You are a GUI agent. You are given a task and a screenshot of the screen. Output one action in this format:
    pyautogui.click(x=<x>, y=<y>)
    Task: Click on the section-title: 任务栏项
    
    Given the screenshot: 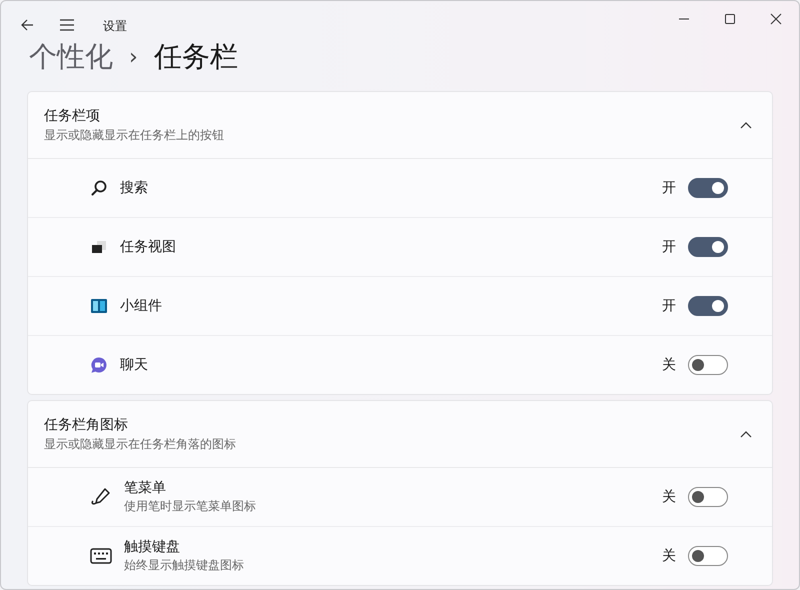 What is the action you would take?
    pyautogui.click(x=72, y=115)
    